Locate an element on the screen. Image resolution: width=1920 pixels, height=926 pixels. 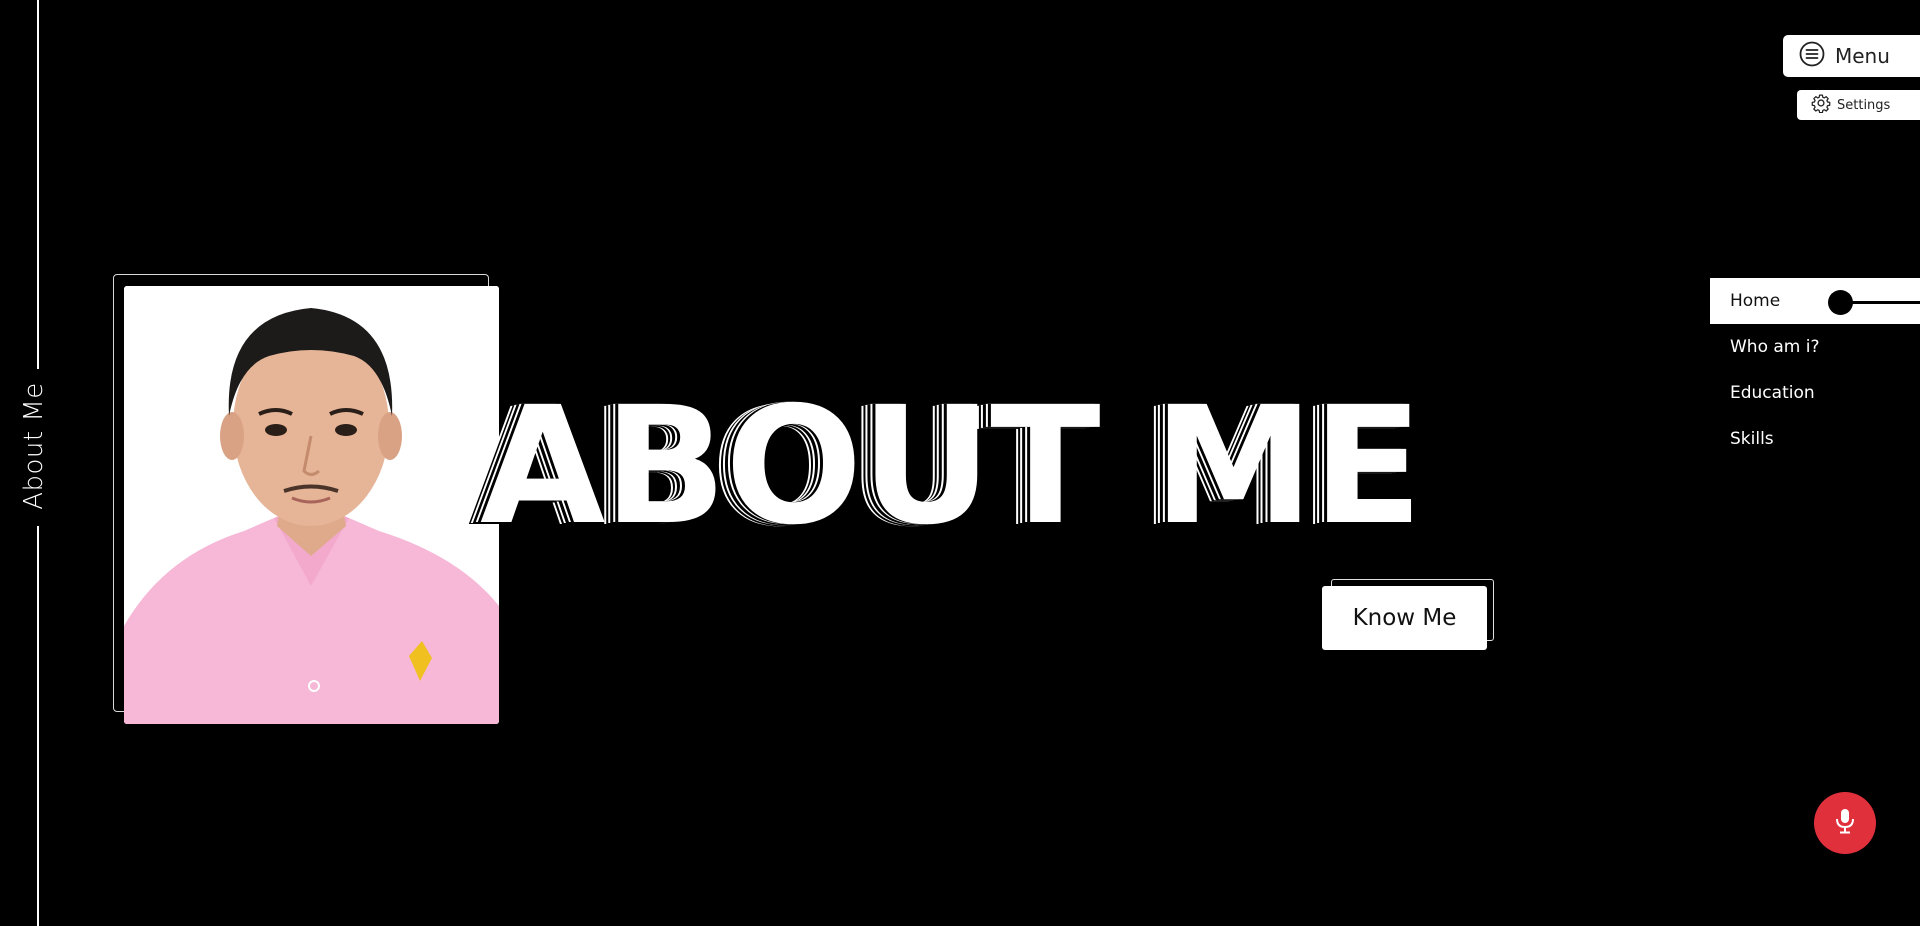
microphone-icon is located at coordinates (1845, 823).